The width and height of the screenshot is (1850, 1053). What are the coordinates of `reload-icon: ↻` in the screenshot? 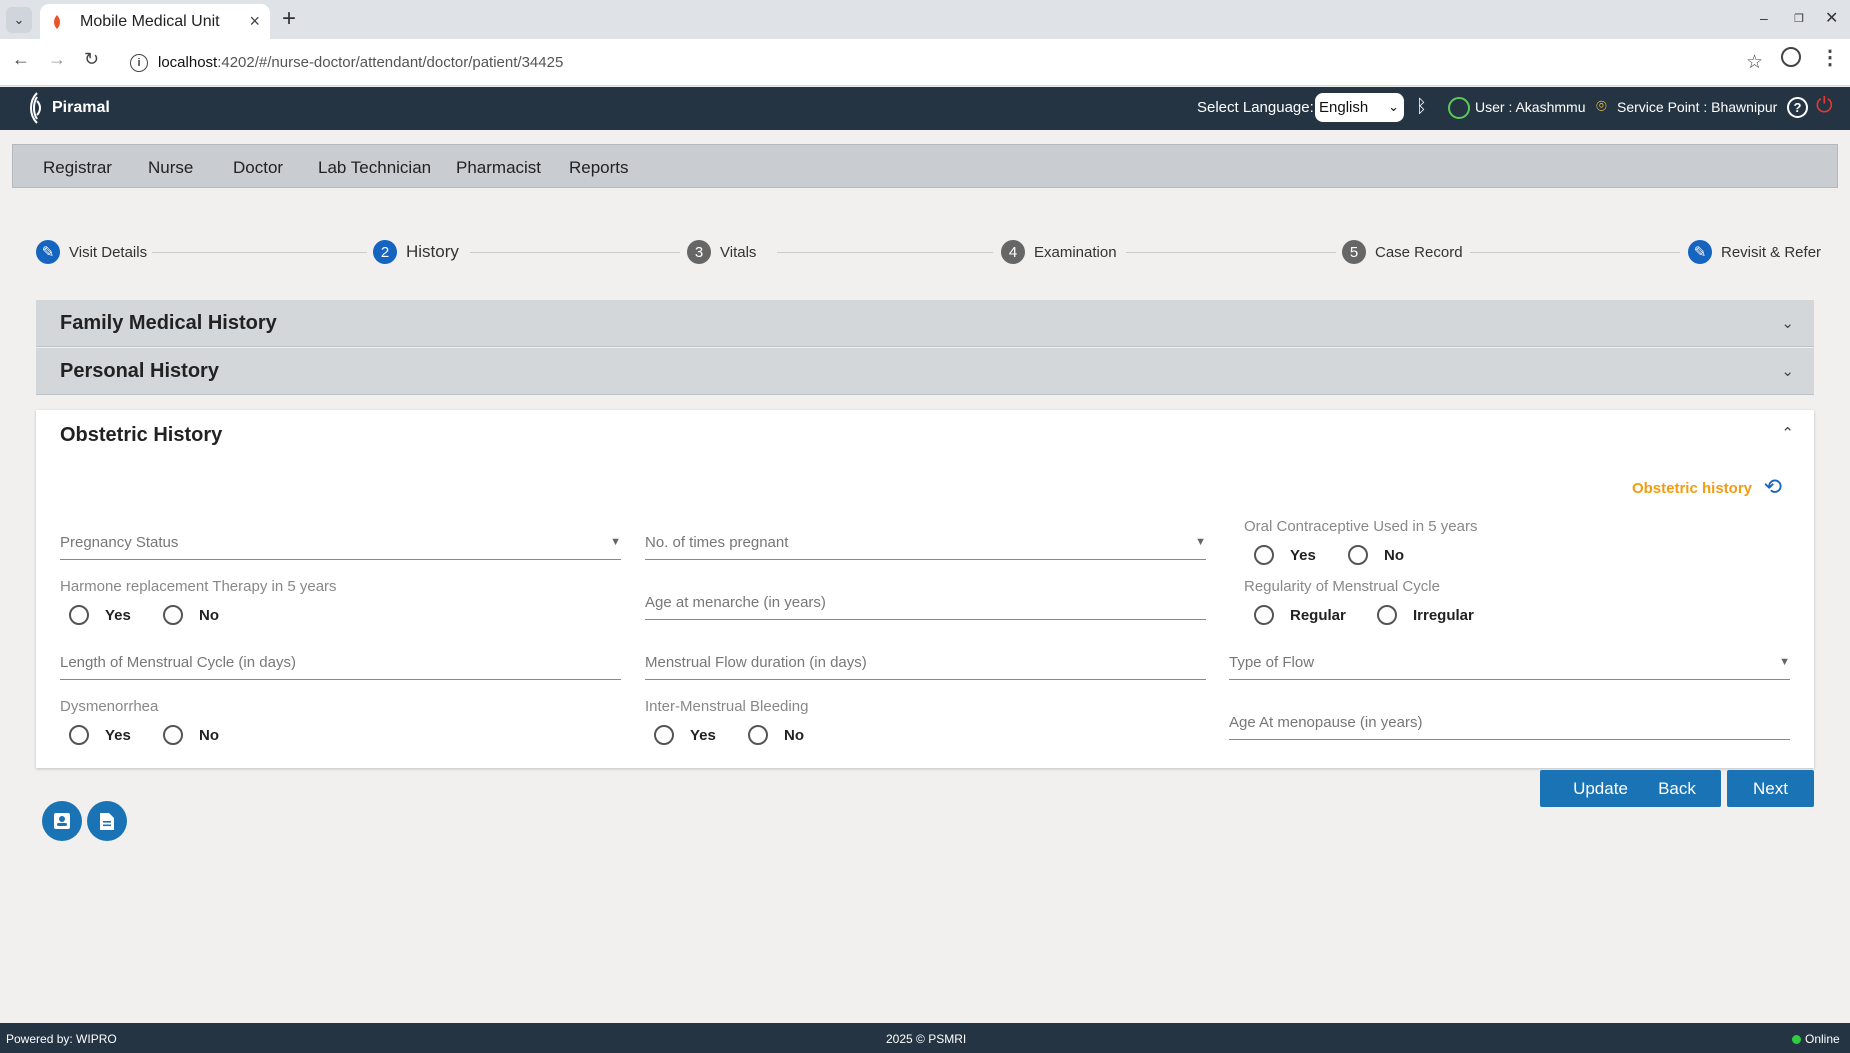 It's located at (91, 59).